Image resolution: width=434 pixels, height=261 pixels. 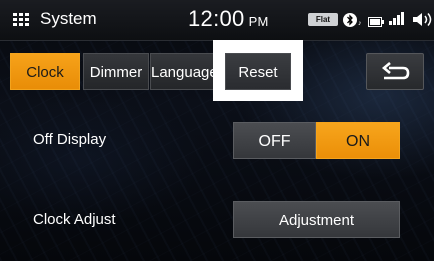 I want to click on back-arrow-icon, so click(x=395, y=71).